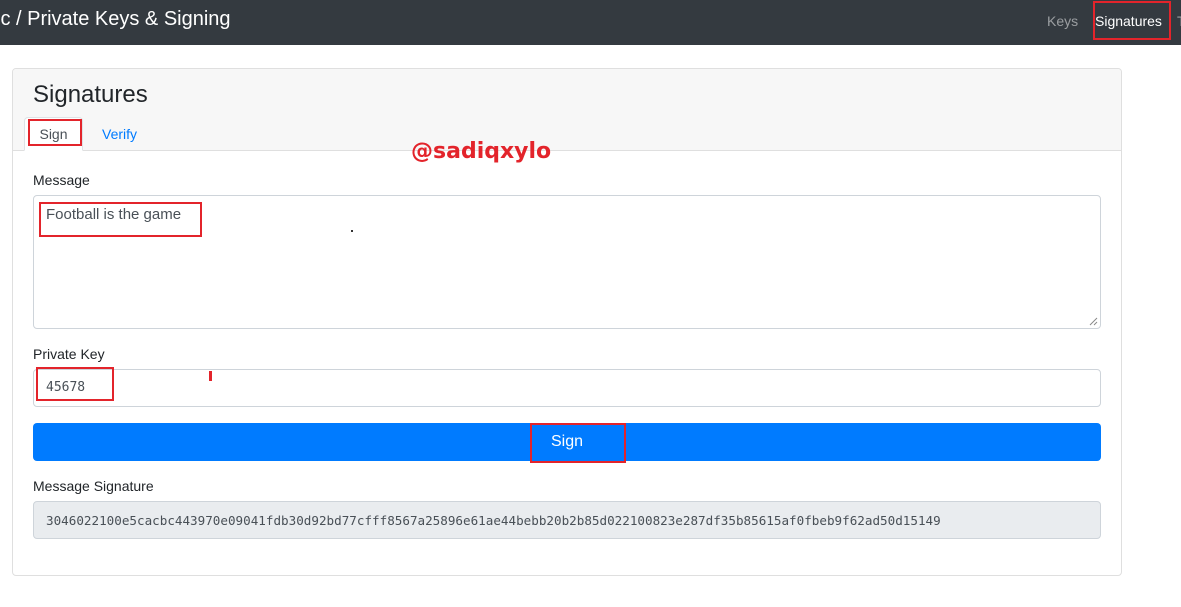 The width and height of the screenshot is (1181, 607). Describe the element at coordinates (210, 376) in the screenshot. I see `annotation-mark` at that location.